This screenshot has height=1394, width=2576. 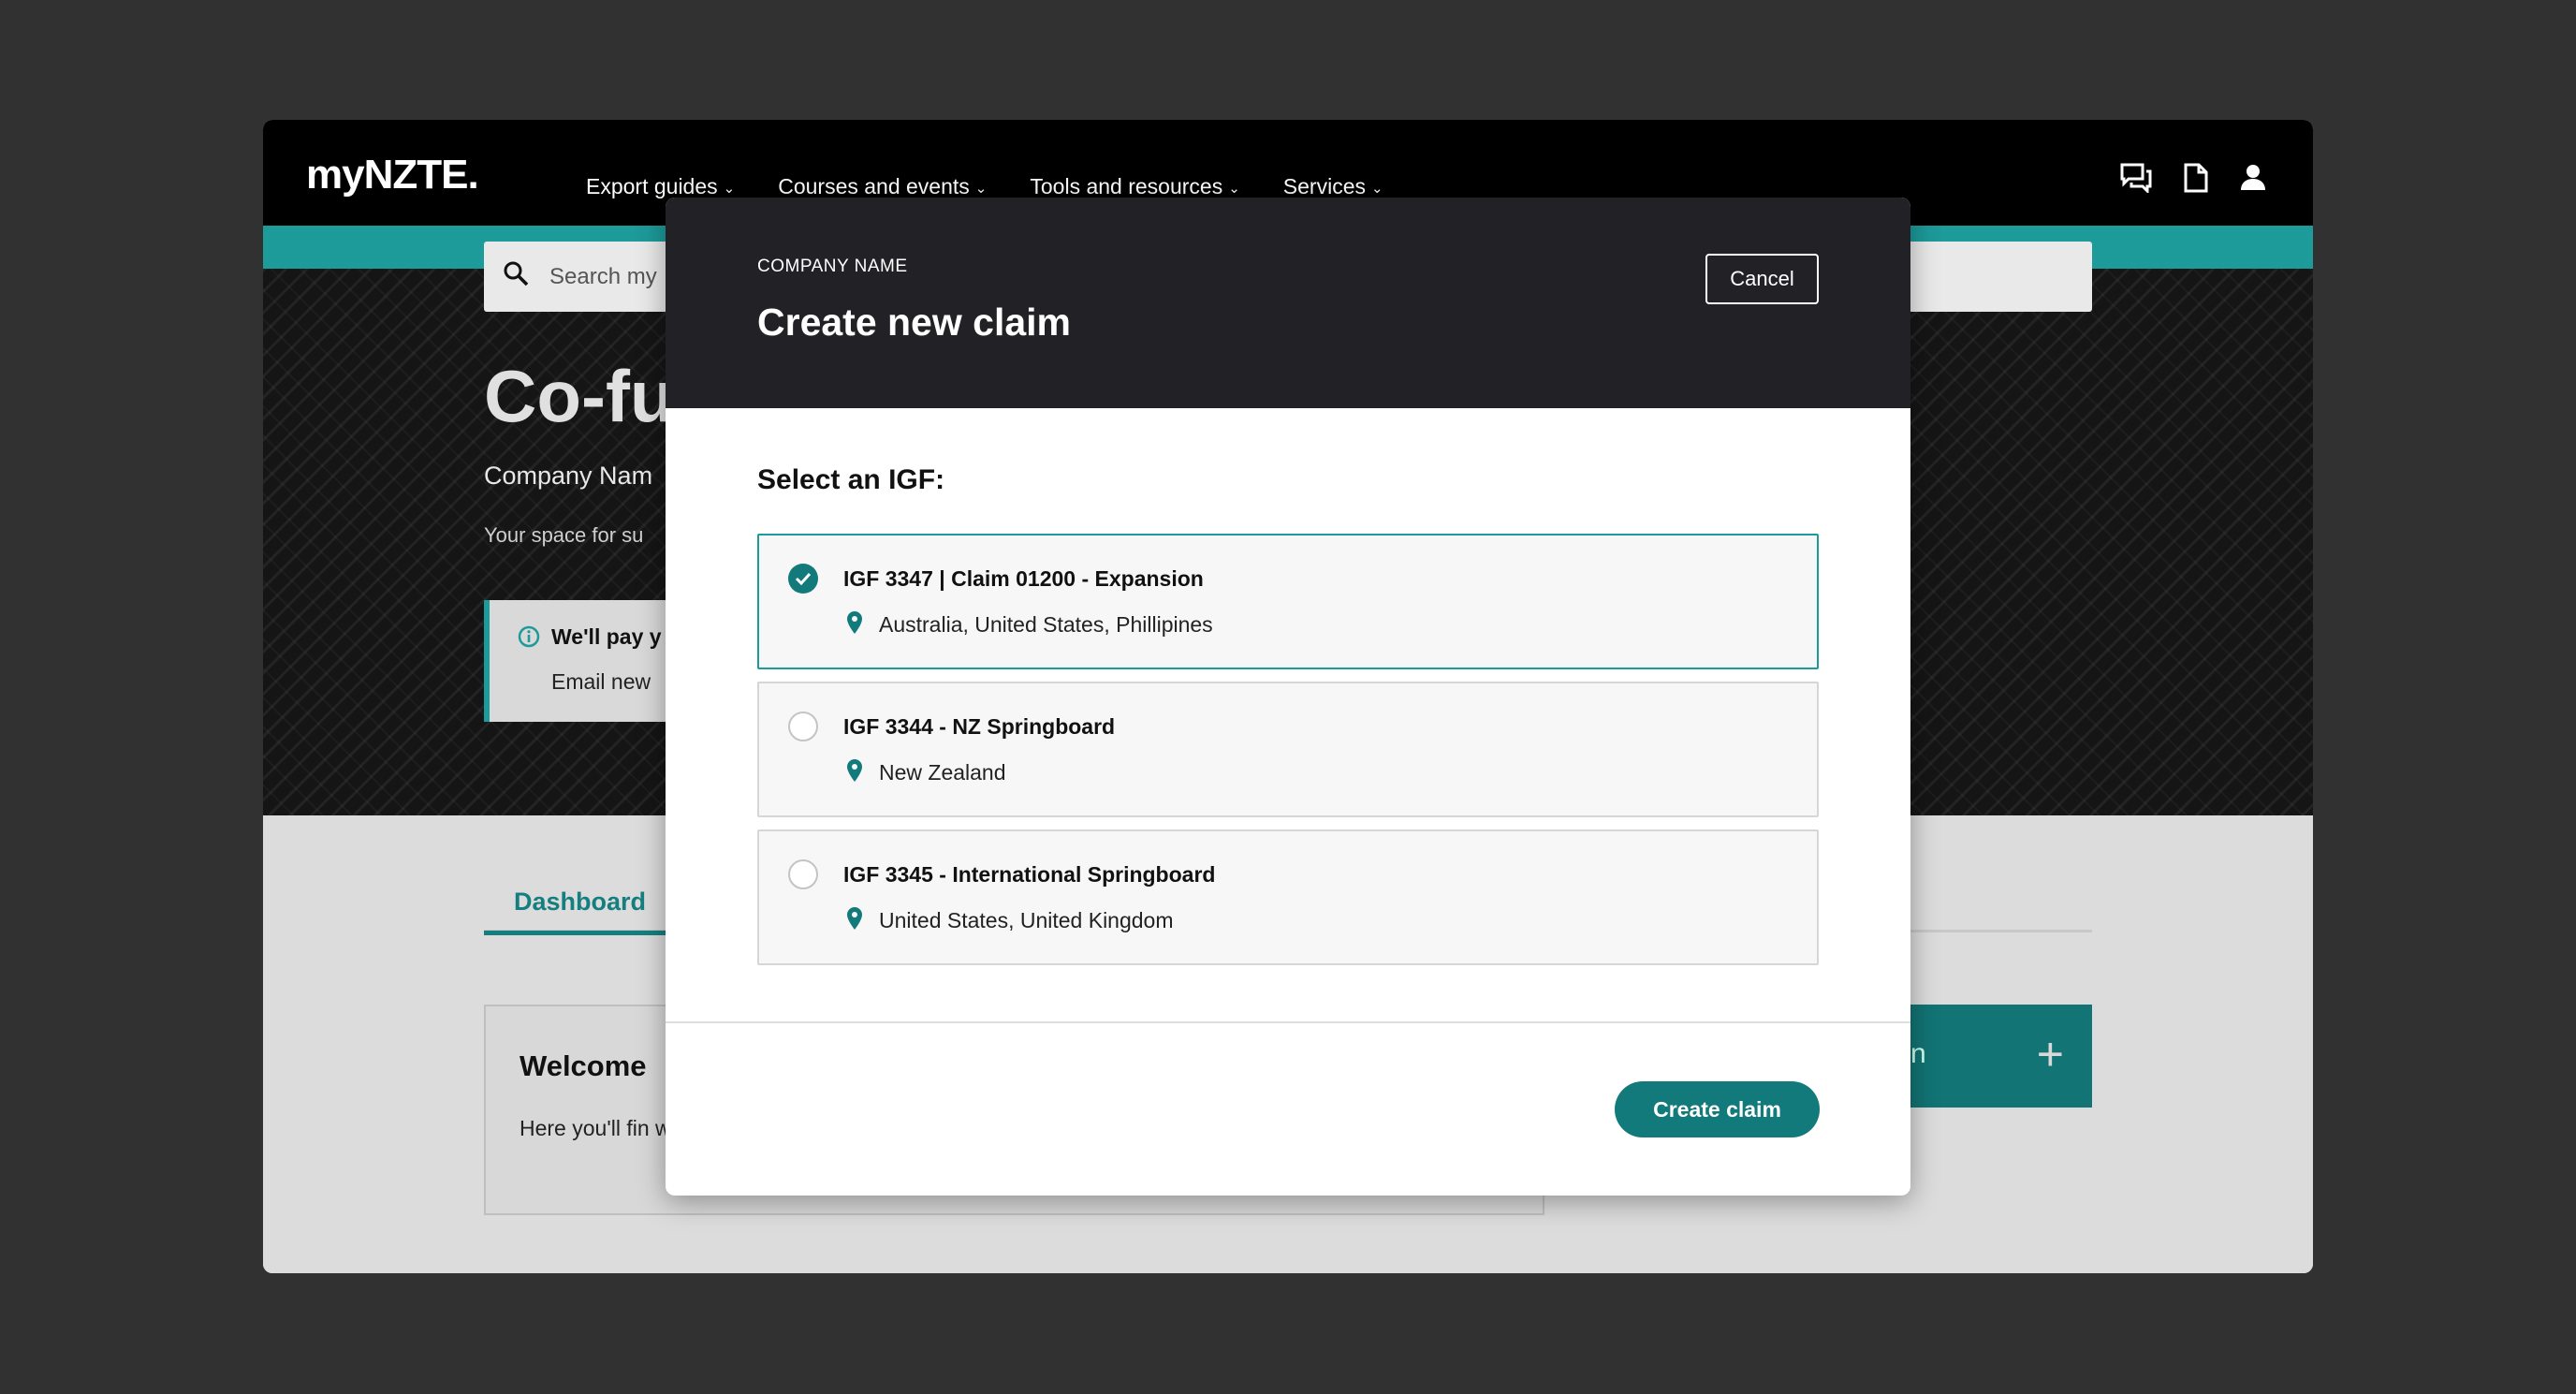 What do you see at coordinates (851, 479) in the screenshot?
I see `select-igf-label: Select an IGF:` at bounding box center [851, 479].